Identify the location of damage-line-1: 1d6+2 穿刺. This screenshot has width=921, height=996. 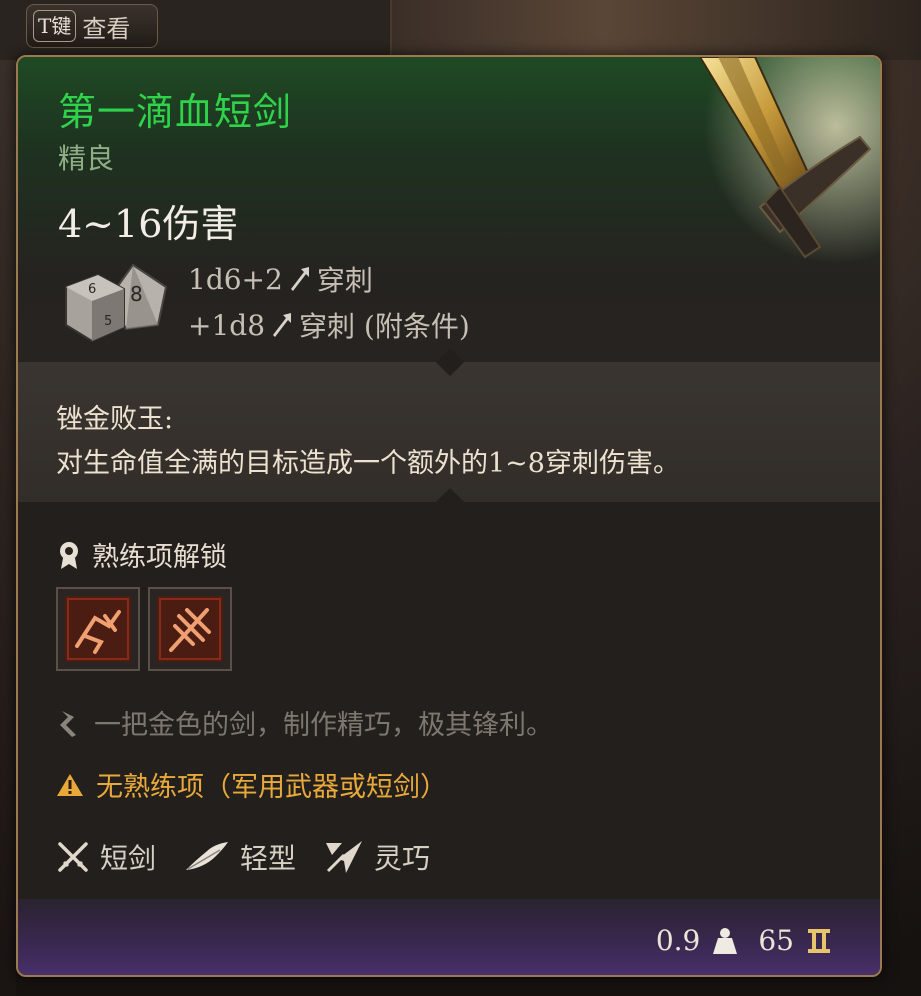
(280, 279).